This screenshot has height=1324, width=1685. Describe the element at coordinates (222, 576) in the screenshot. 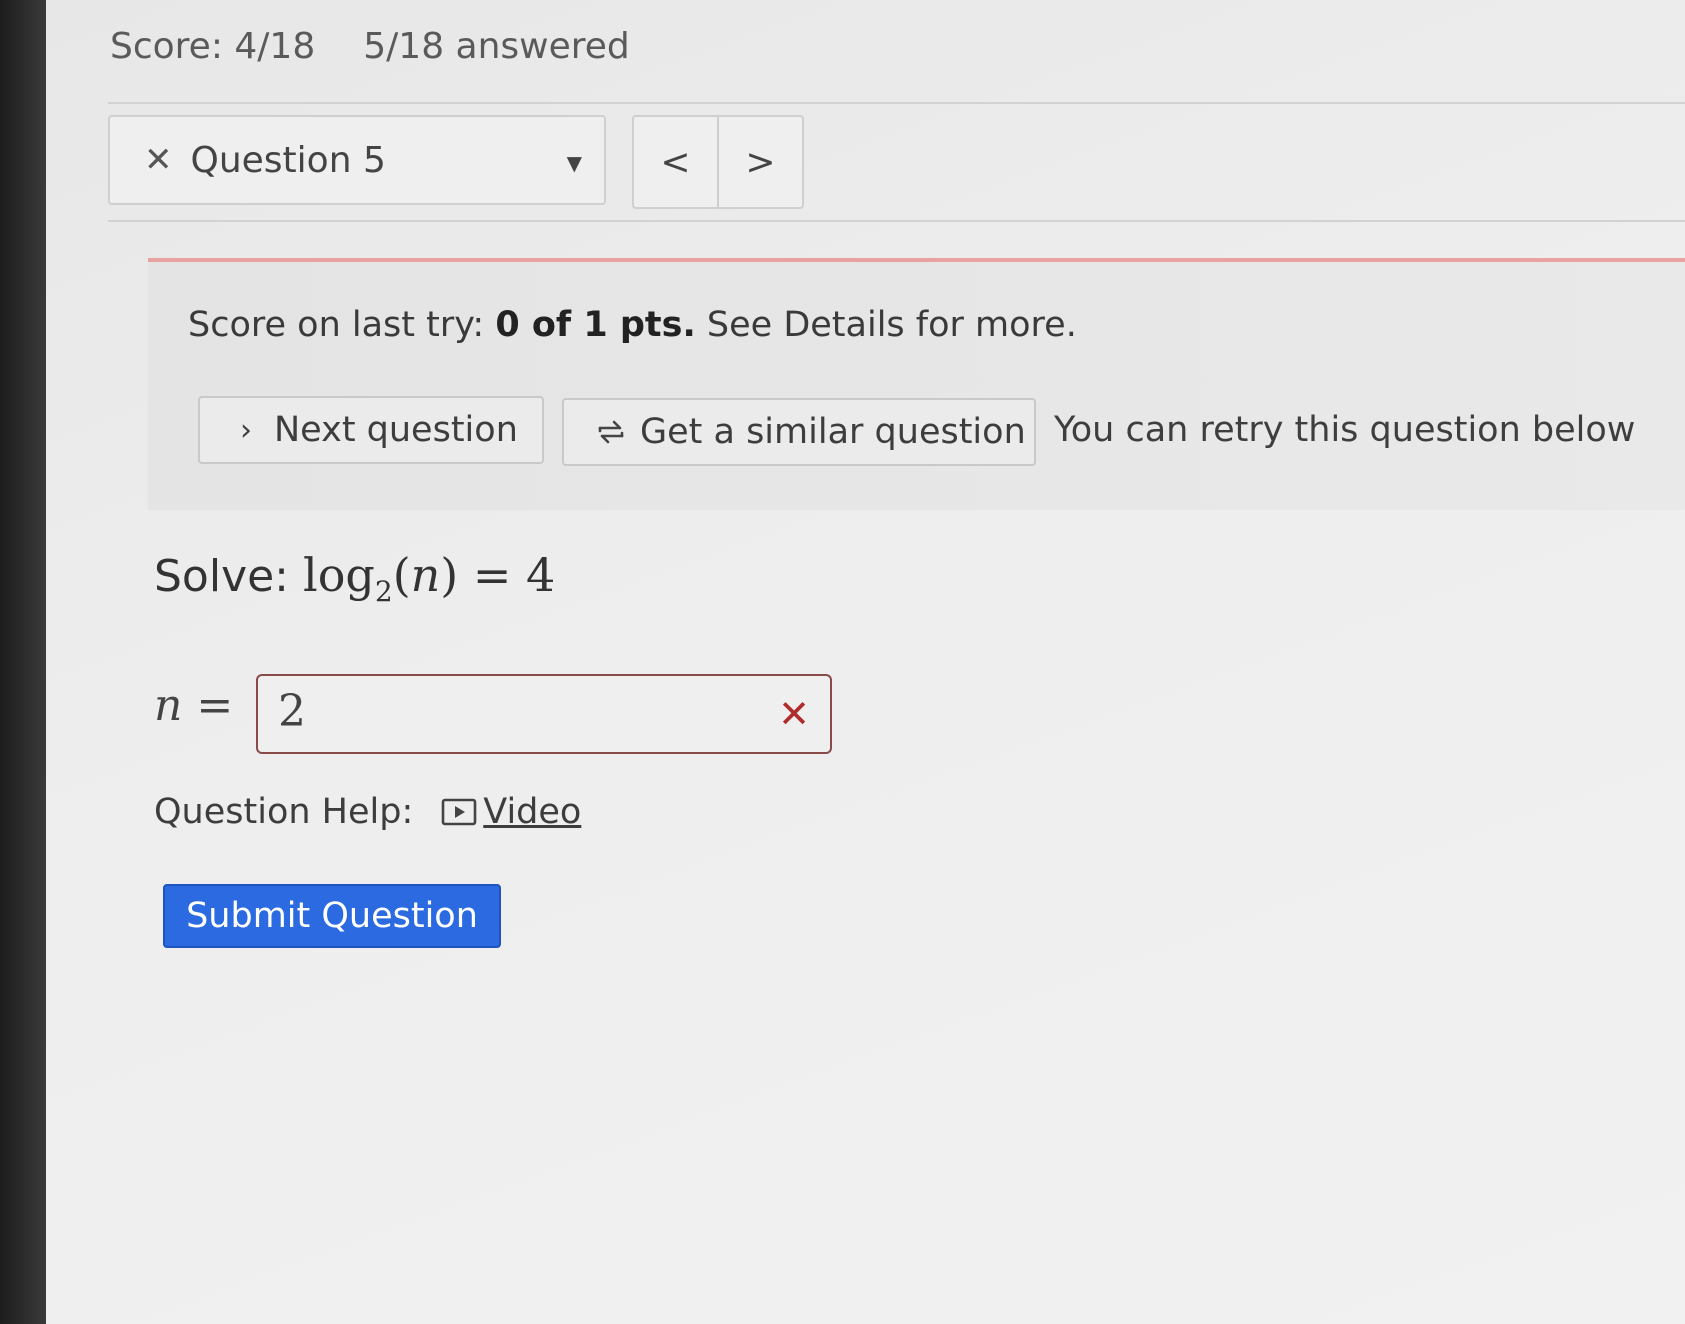

I see `prompt-label: Solve:` at that location.